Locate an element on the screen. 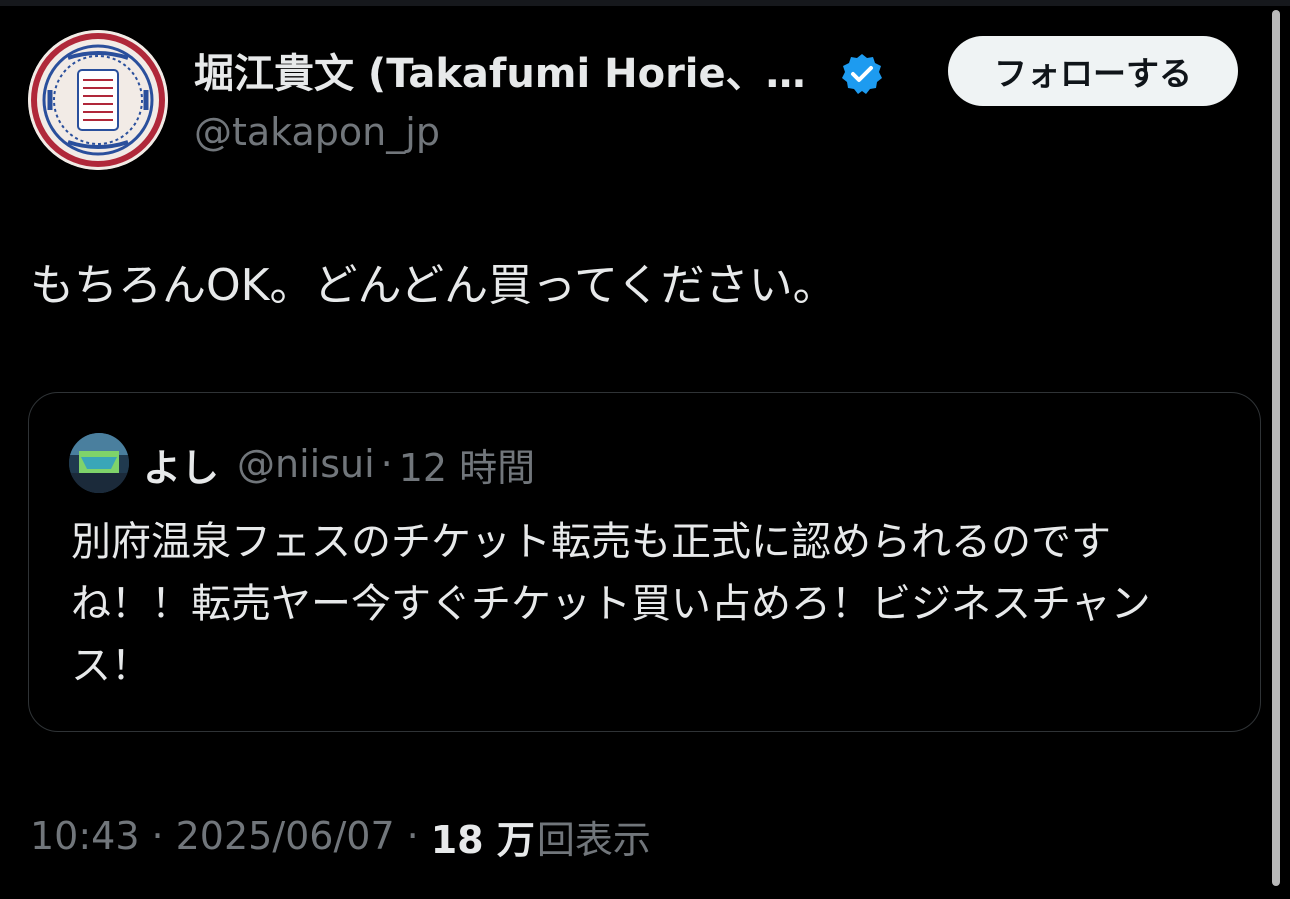 The height and width of the screenshot is (899, 1290). views-label: 回表示 is located at coordinates (593, 839).